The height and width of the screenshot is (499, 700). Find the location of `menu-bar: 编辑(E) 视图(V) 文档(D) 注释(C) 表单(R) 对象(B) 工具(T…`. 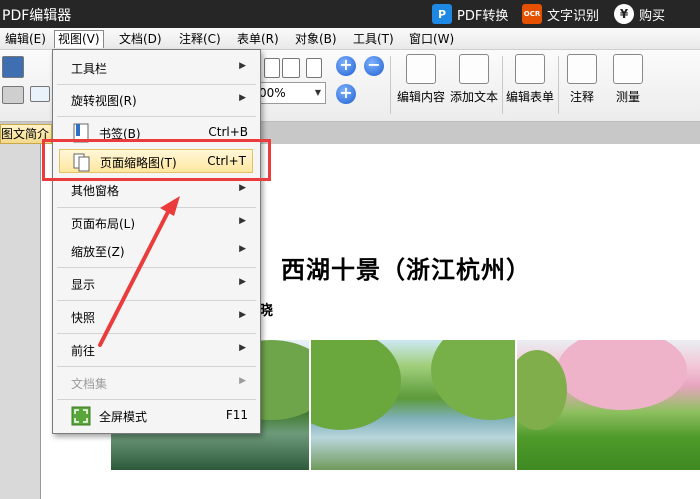

menu-bar: 编辑(E) 视图(V) 文档(D) 注释(C) 表单(R) 对象(B) 工具(T… is located at coordinates (350, 39).